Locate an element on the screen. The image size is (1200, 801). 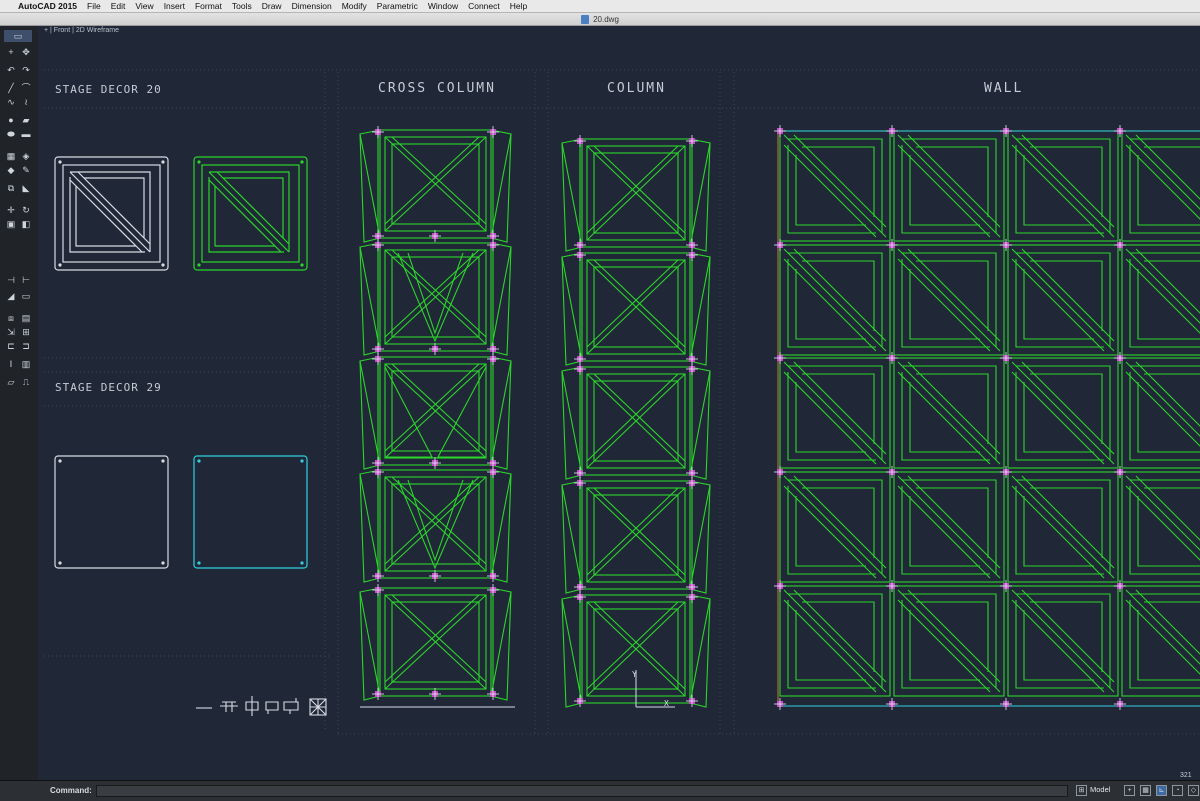
stretch-icon: ⇲ is located at coordinates (11, 332).